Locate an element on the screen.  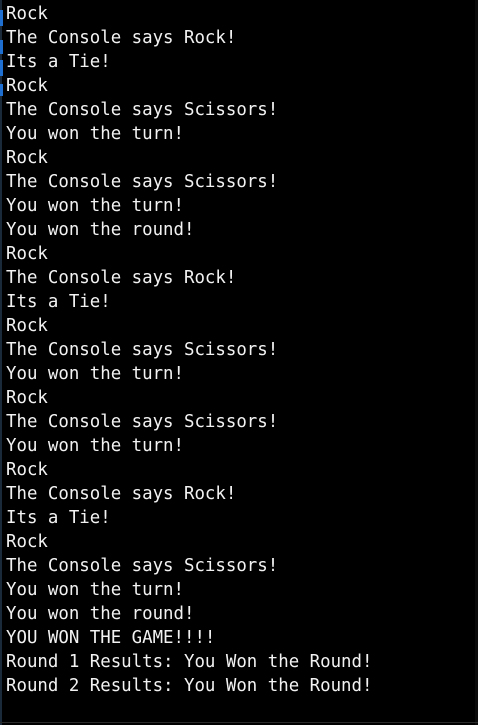
console-line: Round 2 Results: You Won the Round! is located at coordinates (189, 686).